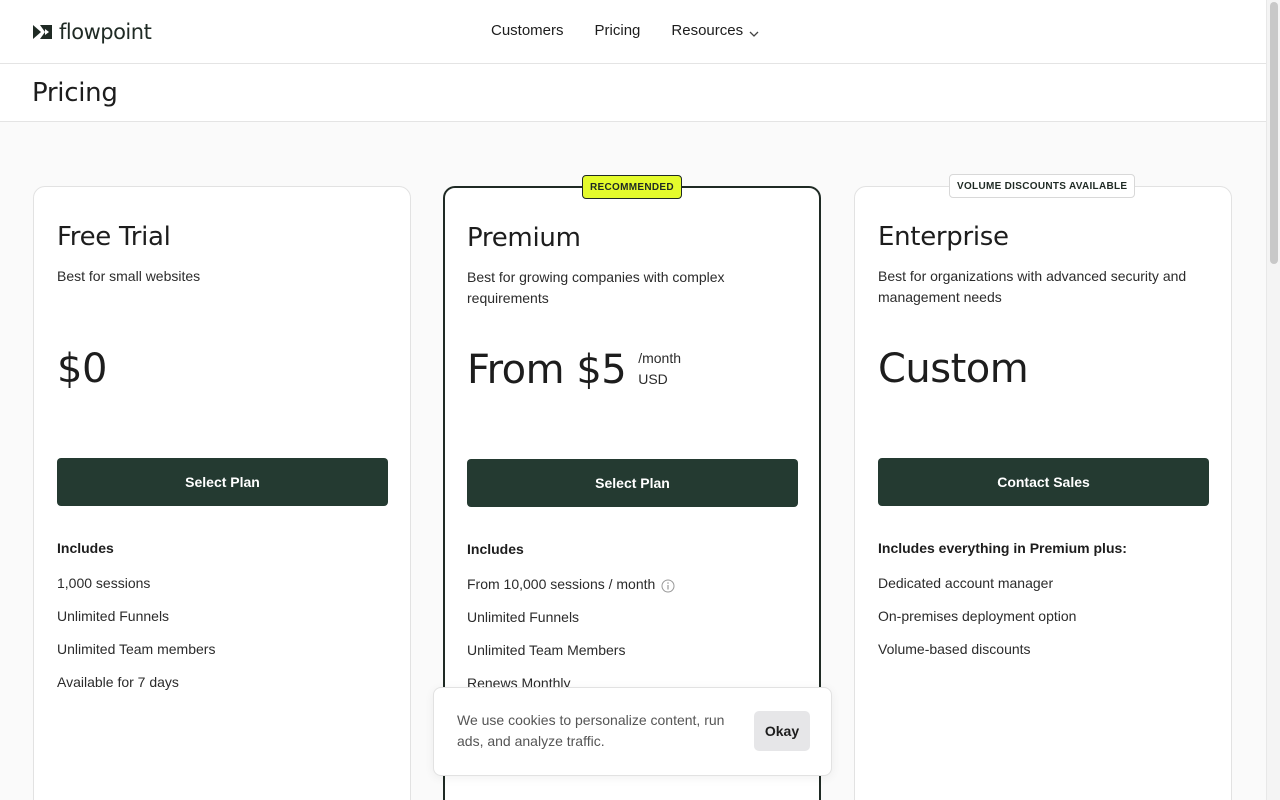 The height and width of the screenshot is (800, 1280). What do you see at coordinates (136, 649) in the screenshot?
I see `feature-item: Unlimited Team members` at bounding box center [136, 649].